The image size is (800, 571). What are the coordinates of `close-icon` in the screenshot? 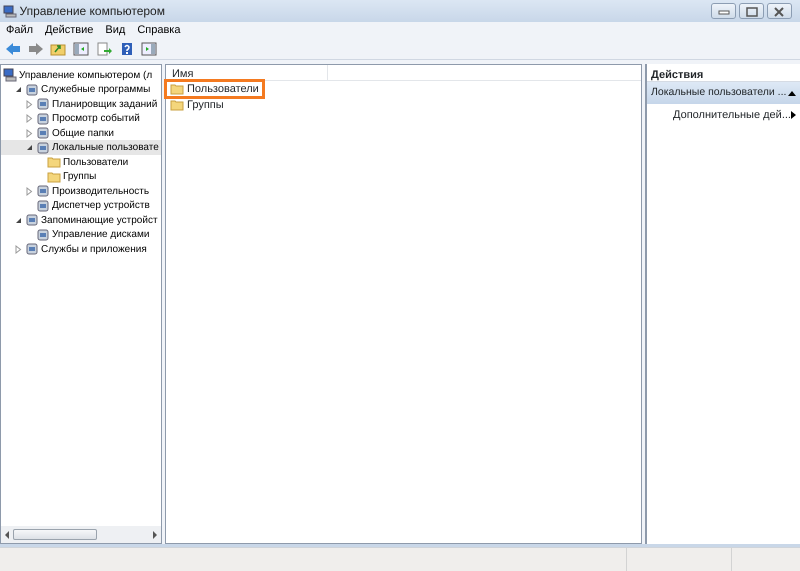 It's located at (779, 12).